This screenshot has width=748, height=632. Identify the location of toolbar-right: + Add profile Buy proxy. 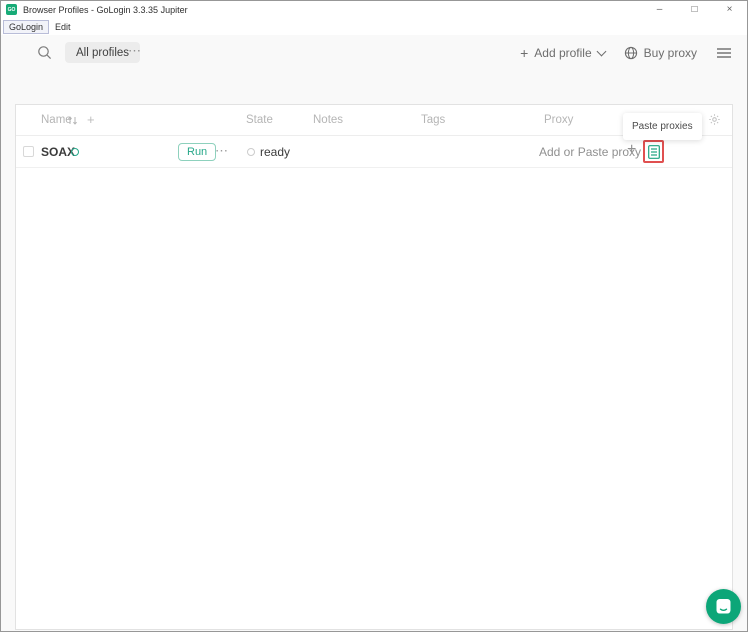
(626, 53).